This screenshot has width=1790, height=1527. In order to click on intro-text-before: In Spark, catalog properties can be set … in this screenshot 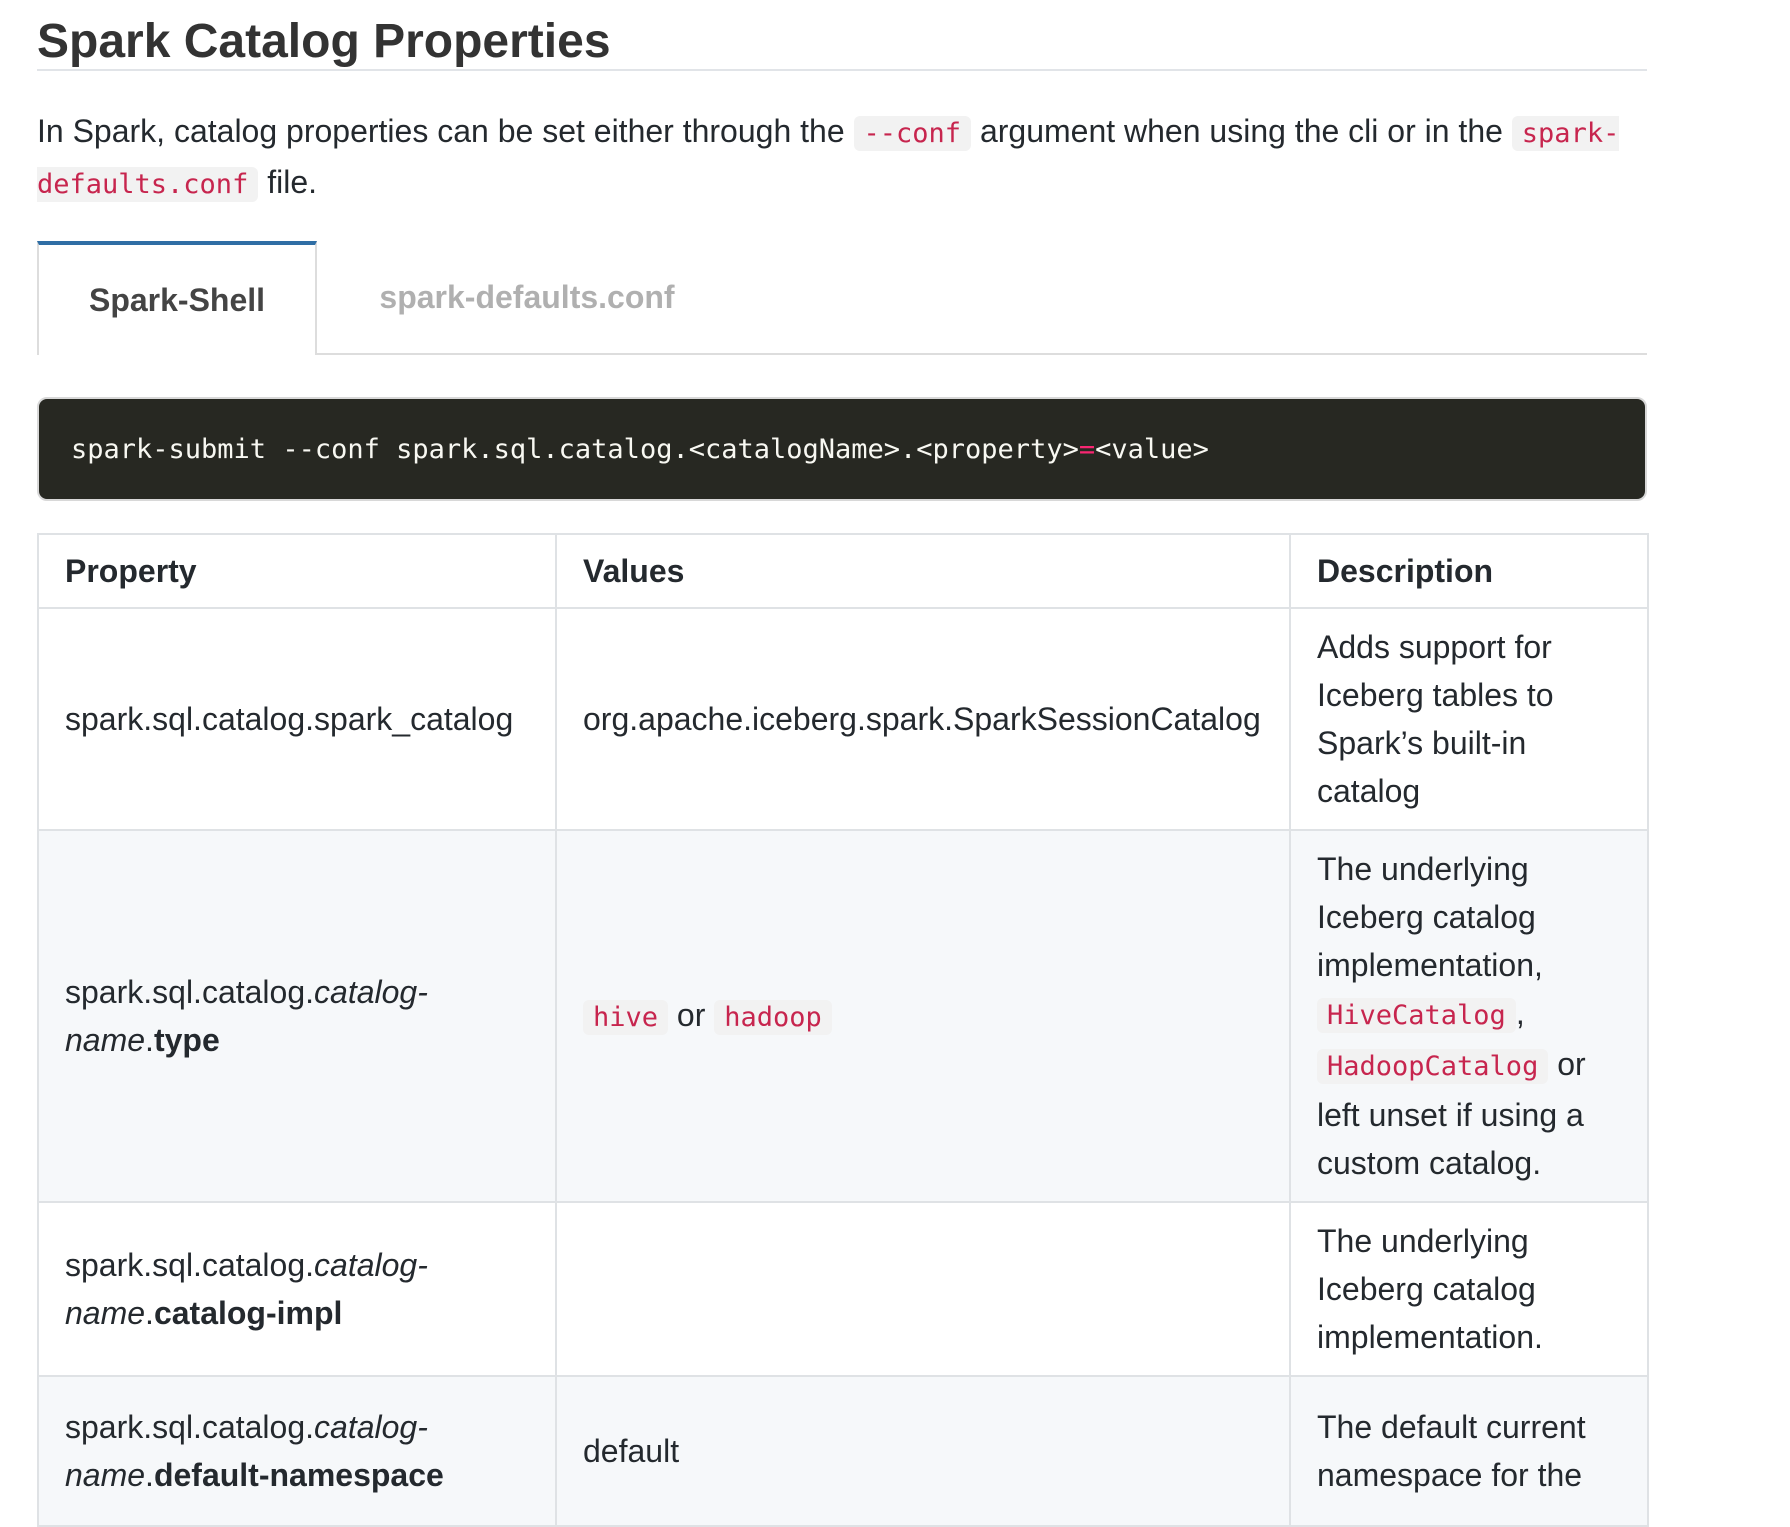, I will do `click(445, 131)`.